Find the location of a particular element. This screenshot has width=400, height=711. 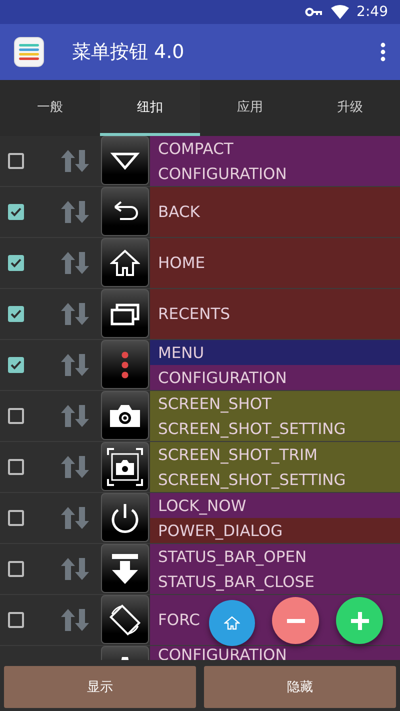

action-label: SCREEN_SHOT is located at coordinates (275, 403).